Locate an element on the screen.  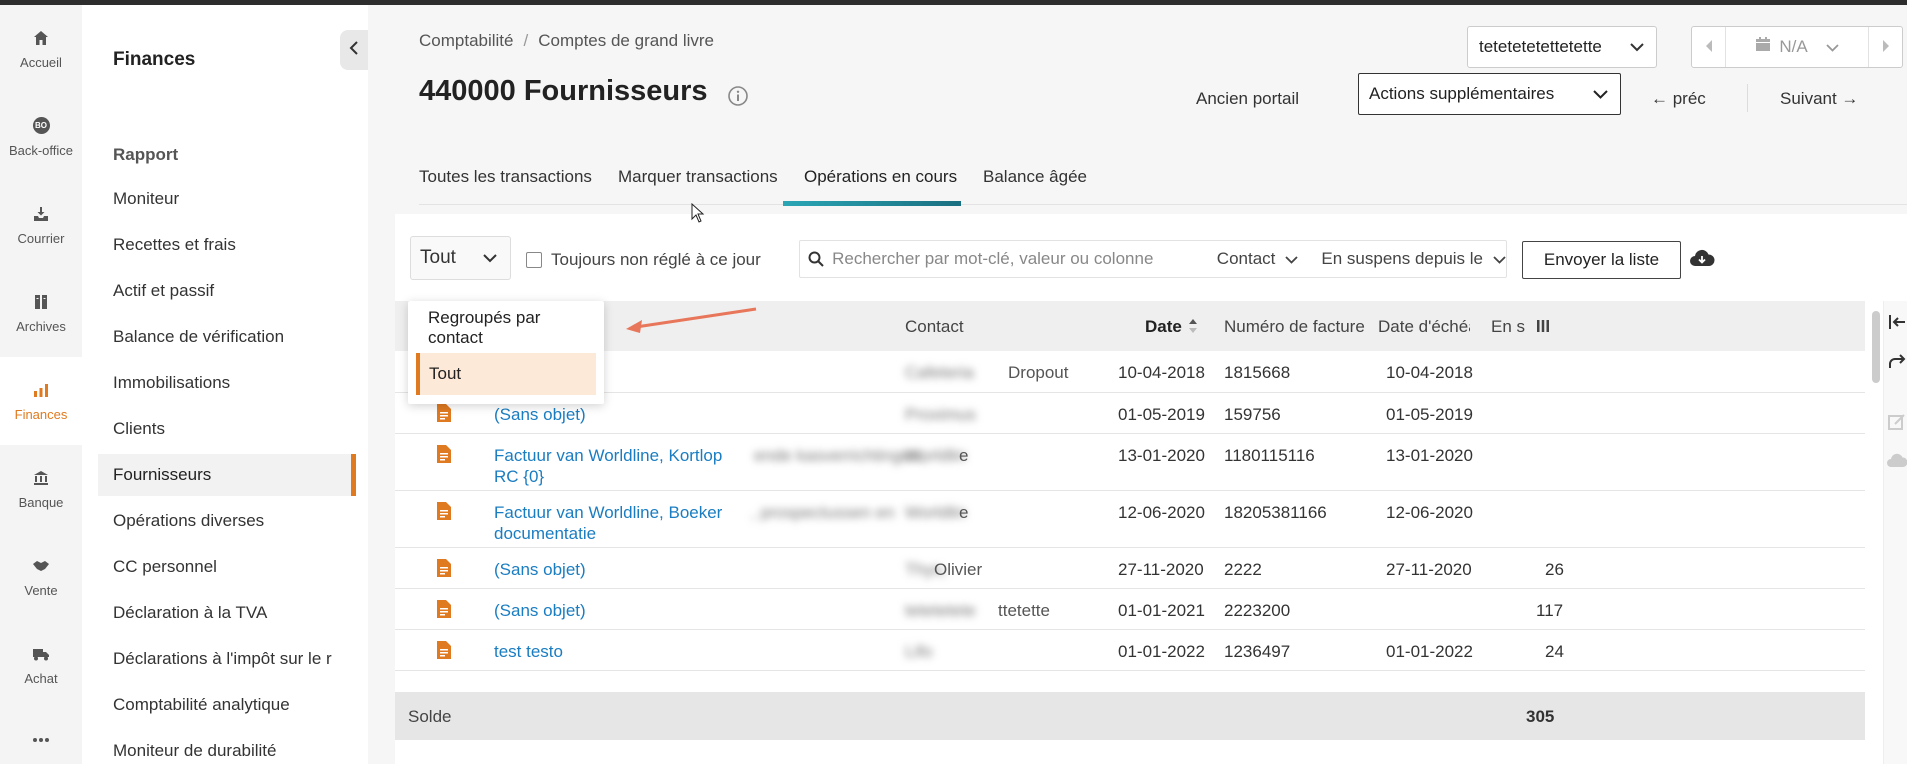
sidebar-item-moniteur-durabilite: Moniteur de durabilité is located at coordinates (227, 747).